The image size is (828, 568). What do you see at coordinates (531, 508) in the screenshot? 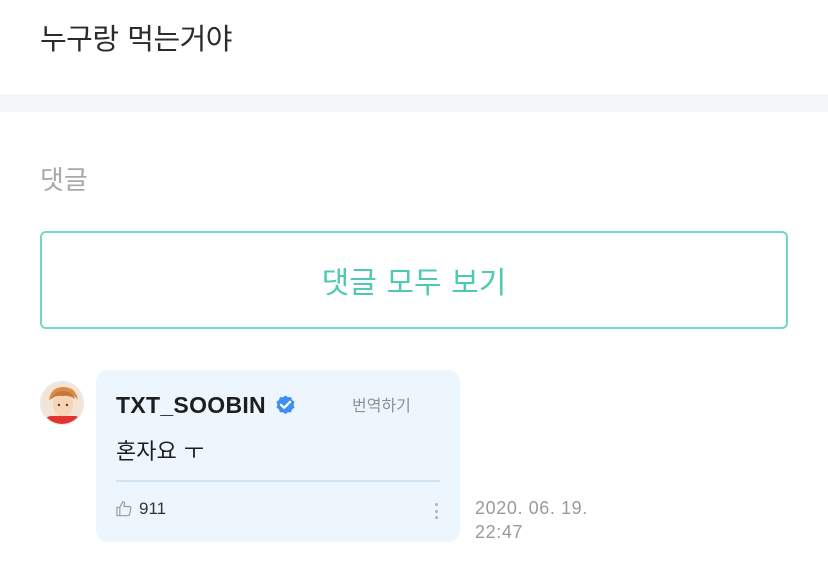
I see `comment-date: 2020. 06. 19.` at bounding box center [531, 508].